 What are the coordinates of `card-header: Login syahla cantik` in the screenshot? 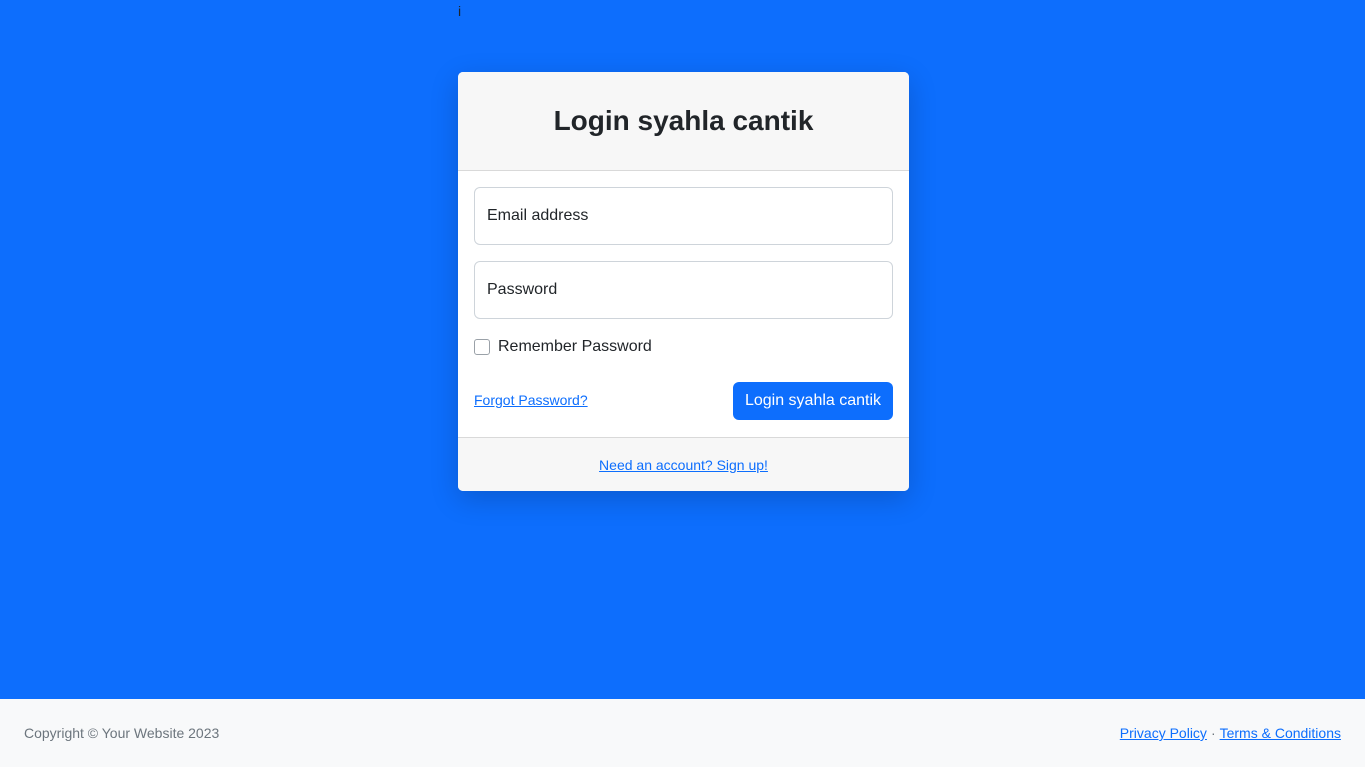 It's located at (683, 121).